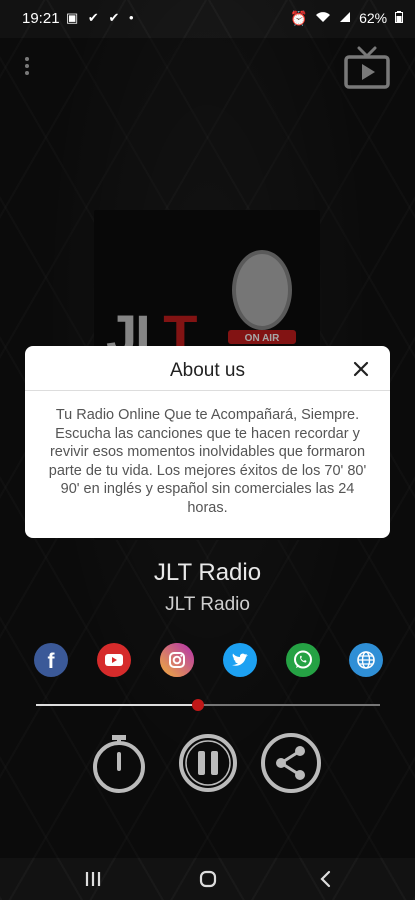 The height and width of the screenshot is (900, 415). I want to click on share-icon, so click(291, 763).